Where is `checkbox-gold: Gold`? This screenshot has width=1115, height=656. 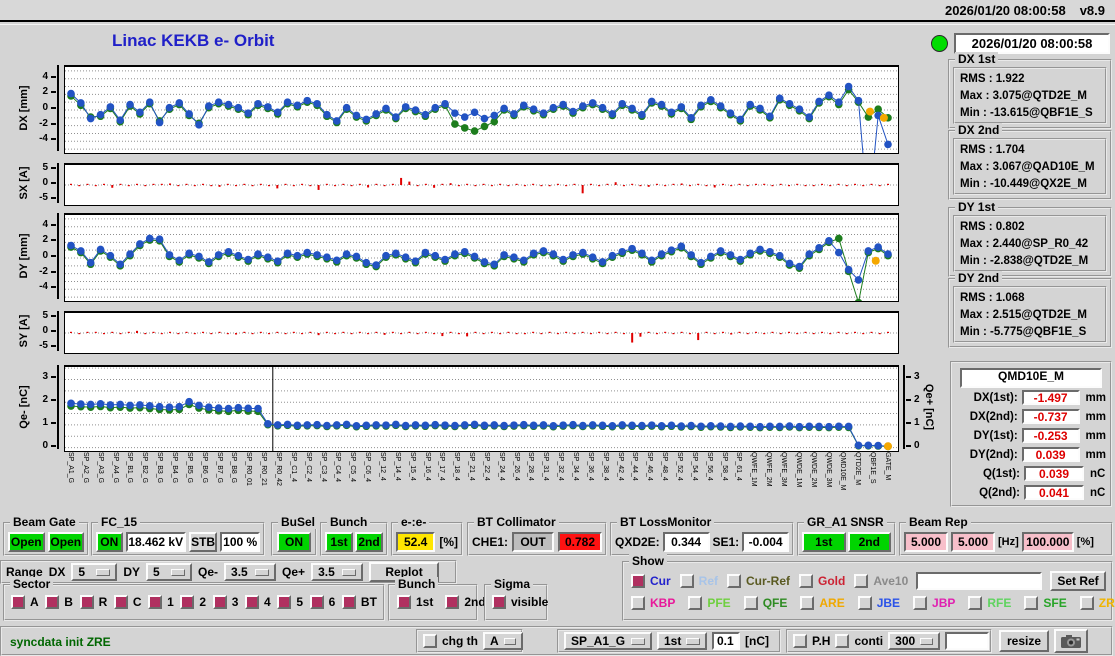
checkbox-gold: Gold is located at coordinates (822, 581).